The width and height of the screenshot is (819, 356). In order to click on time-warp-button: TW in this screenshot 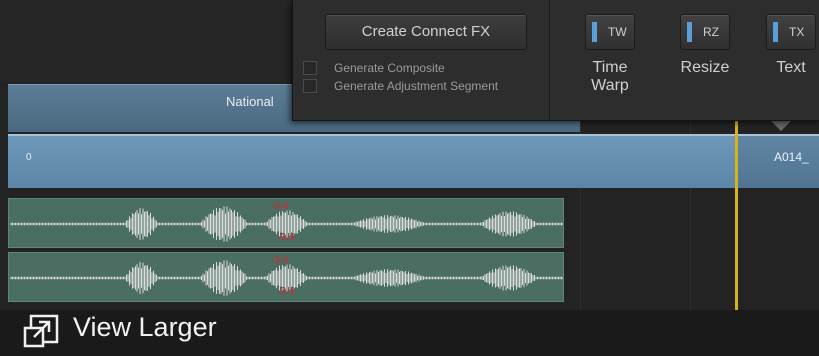, I will do `click(610, 32)`.